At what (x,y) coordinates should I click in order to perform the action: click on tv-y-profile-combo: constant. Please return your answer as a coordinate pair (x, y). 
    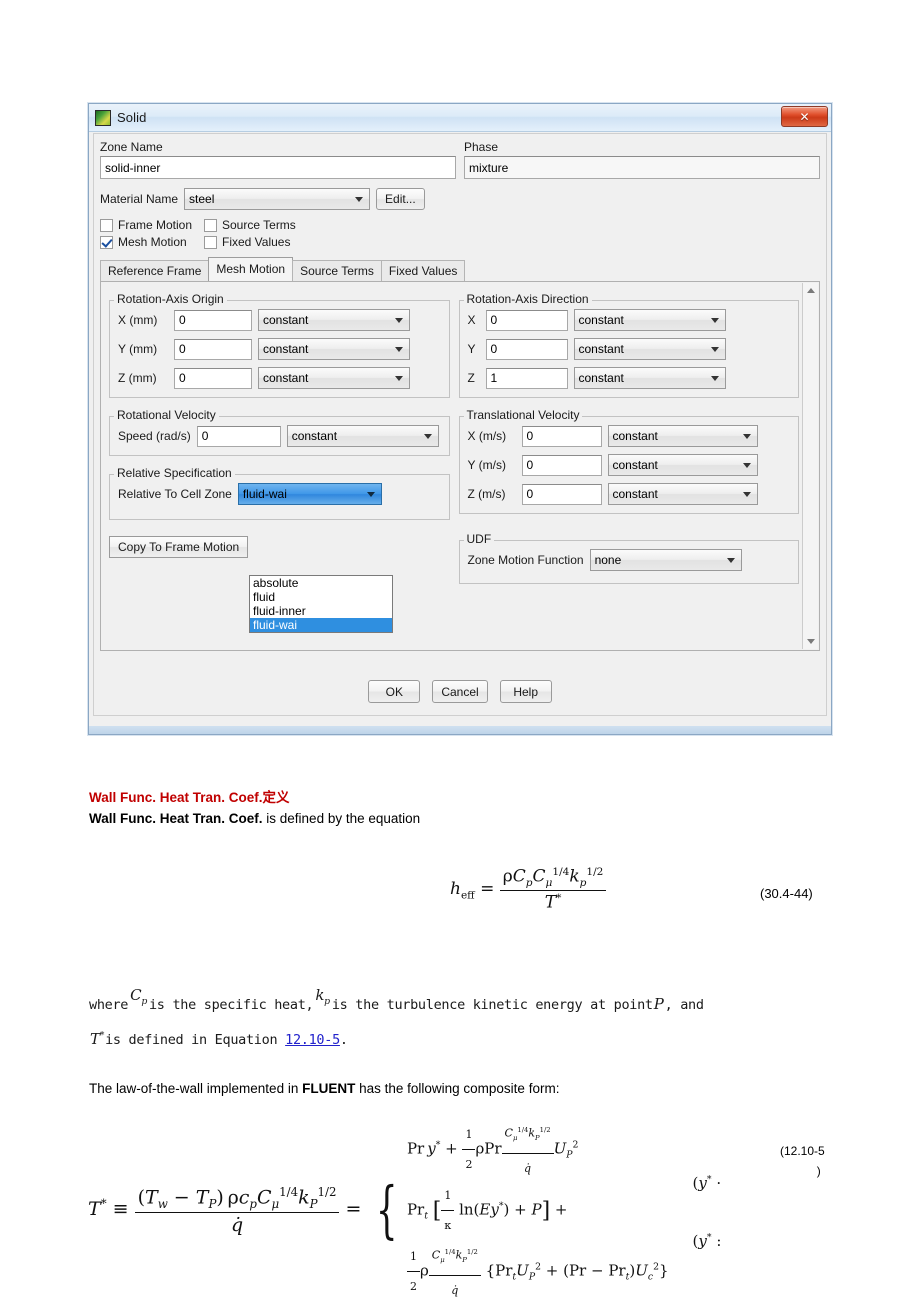
    Looking at the image, I should click on (682, 465).